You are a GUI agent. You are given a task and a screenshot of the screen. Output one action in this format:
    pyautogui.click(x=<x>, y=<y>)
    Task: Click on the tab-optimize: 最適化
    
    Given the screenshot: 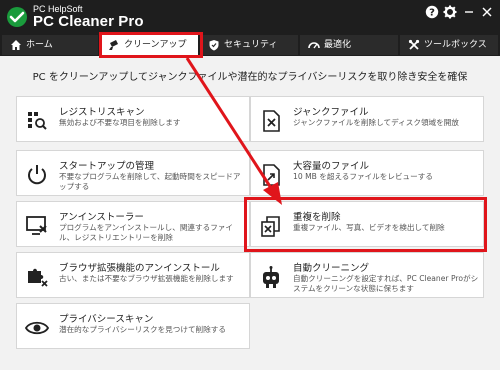 What is the action you would take?
    pyautogui.click(x=349, y=45)
    